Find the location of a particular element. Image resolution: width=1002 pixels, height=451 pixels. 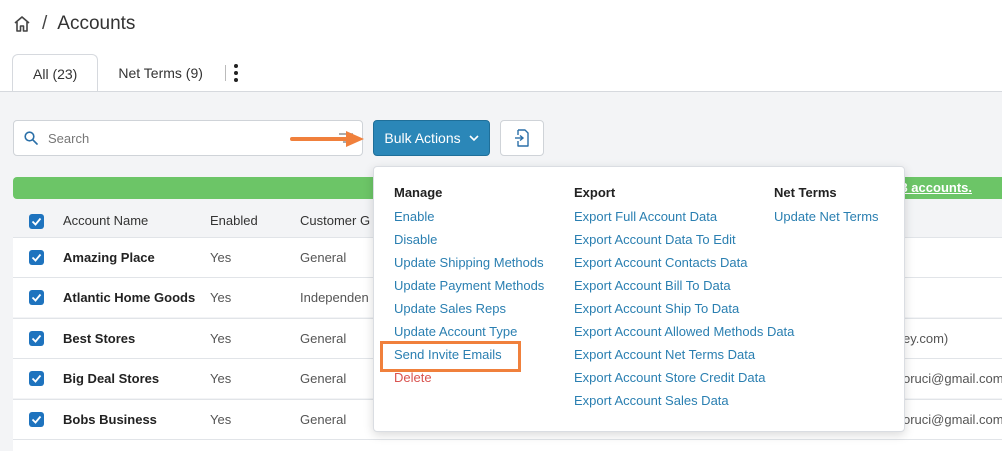

search-input is located at coordinates (188, 138).